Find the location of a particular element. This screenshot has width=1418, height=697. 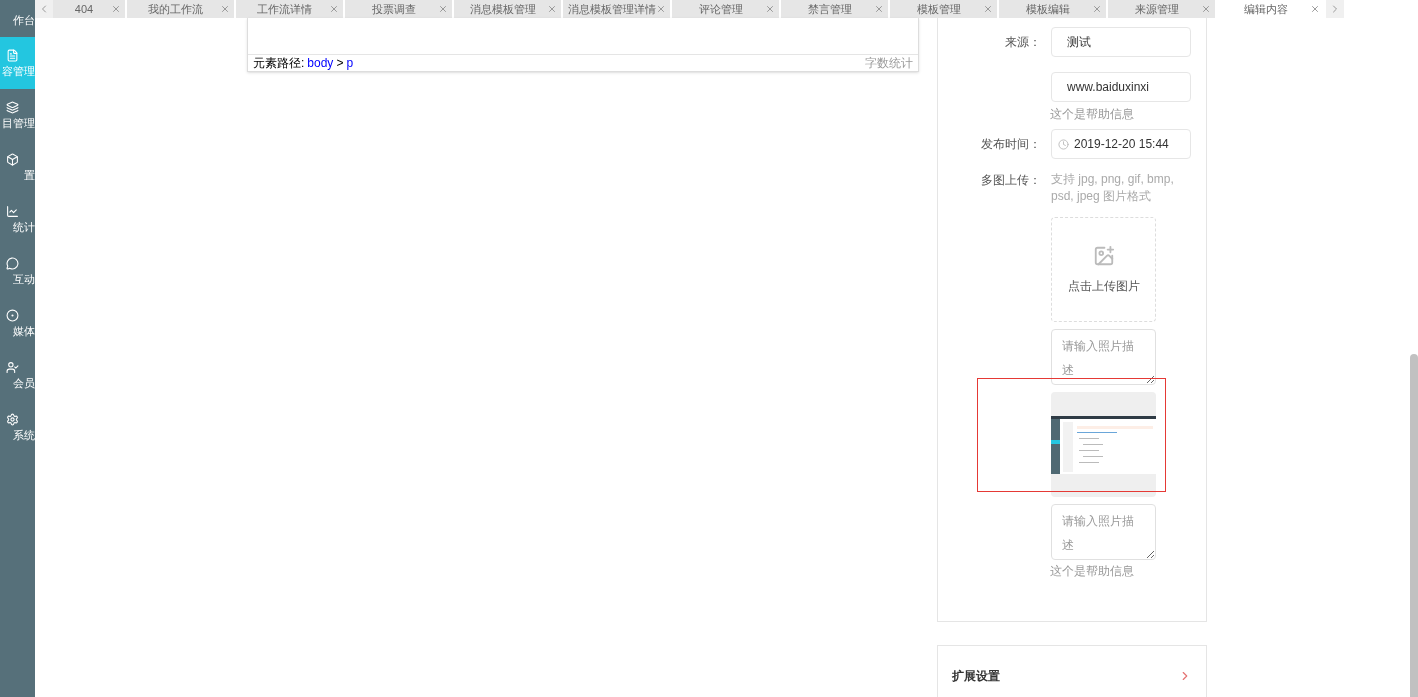

image-preview is located at coordinates (1103, 444).